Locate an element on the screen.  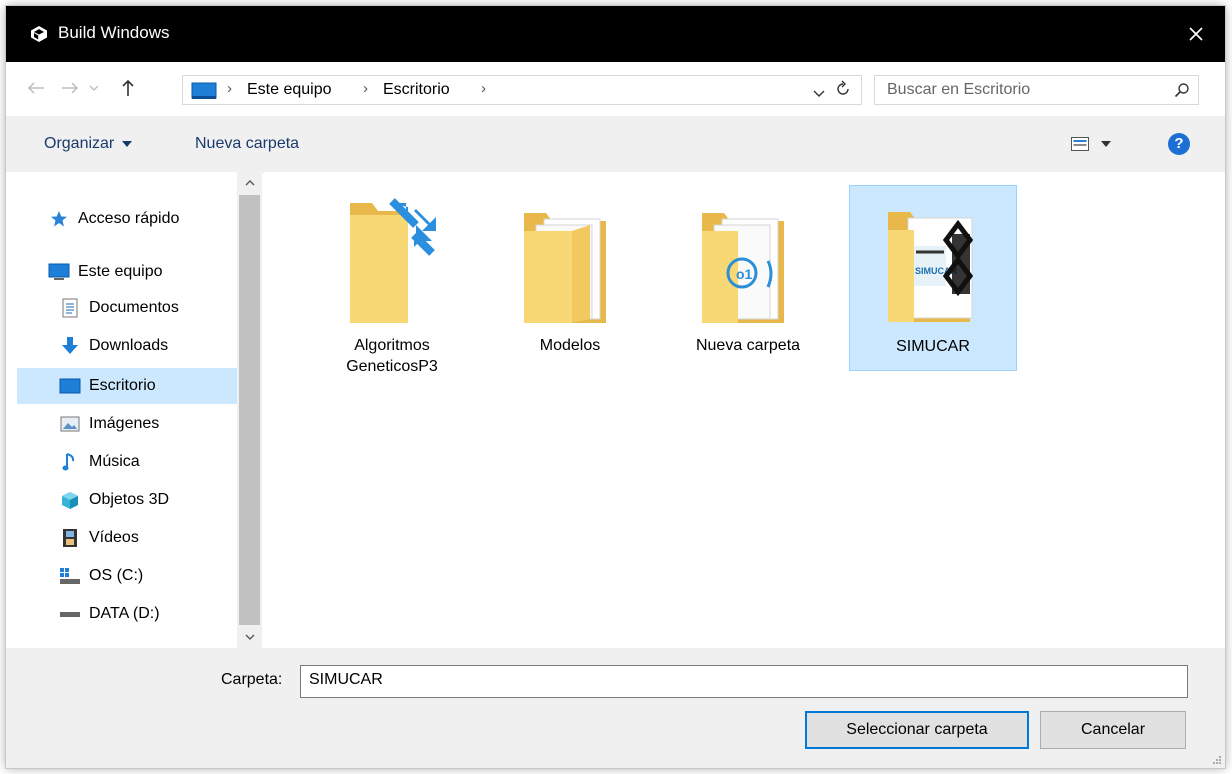
refresh-button is located at coordinates (843, 91).